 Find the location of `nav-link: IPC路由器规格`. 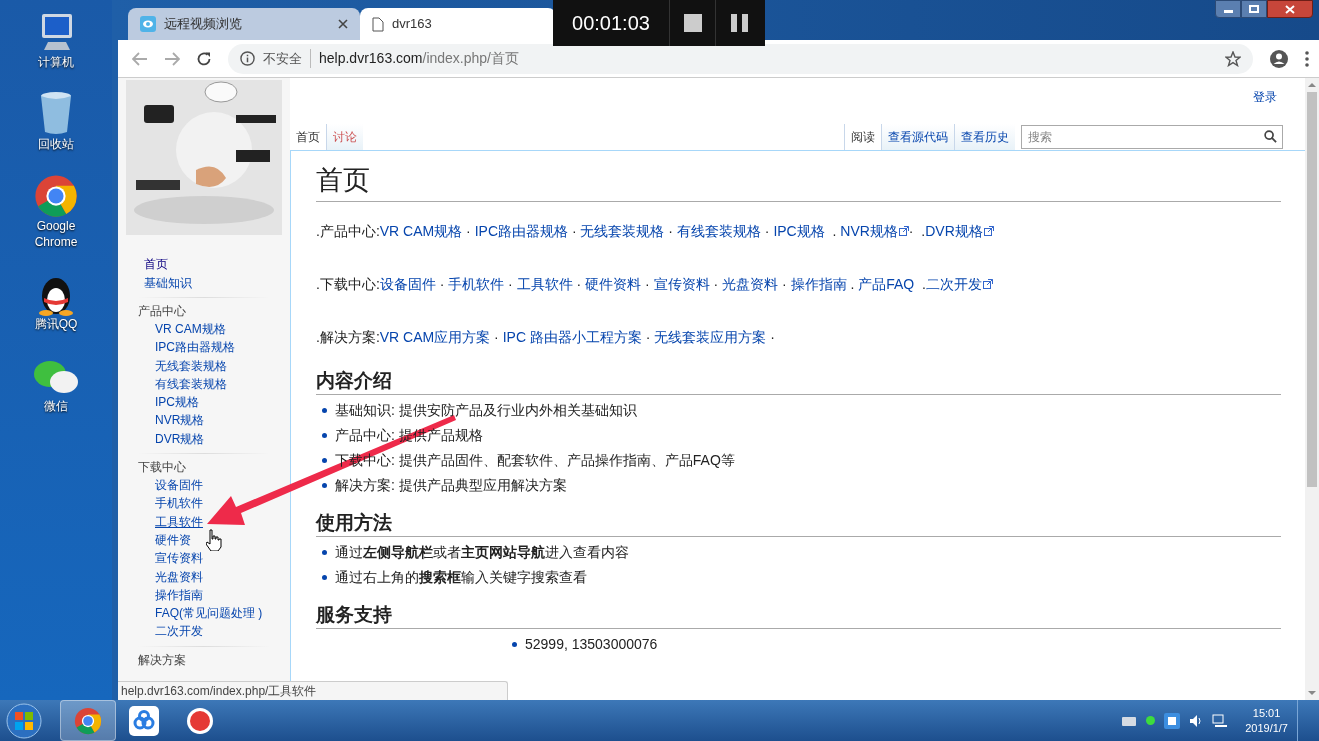

nav-link: IPC路由器规格 is located at coordinates (521, 231).